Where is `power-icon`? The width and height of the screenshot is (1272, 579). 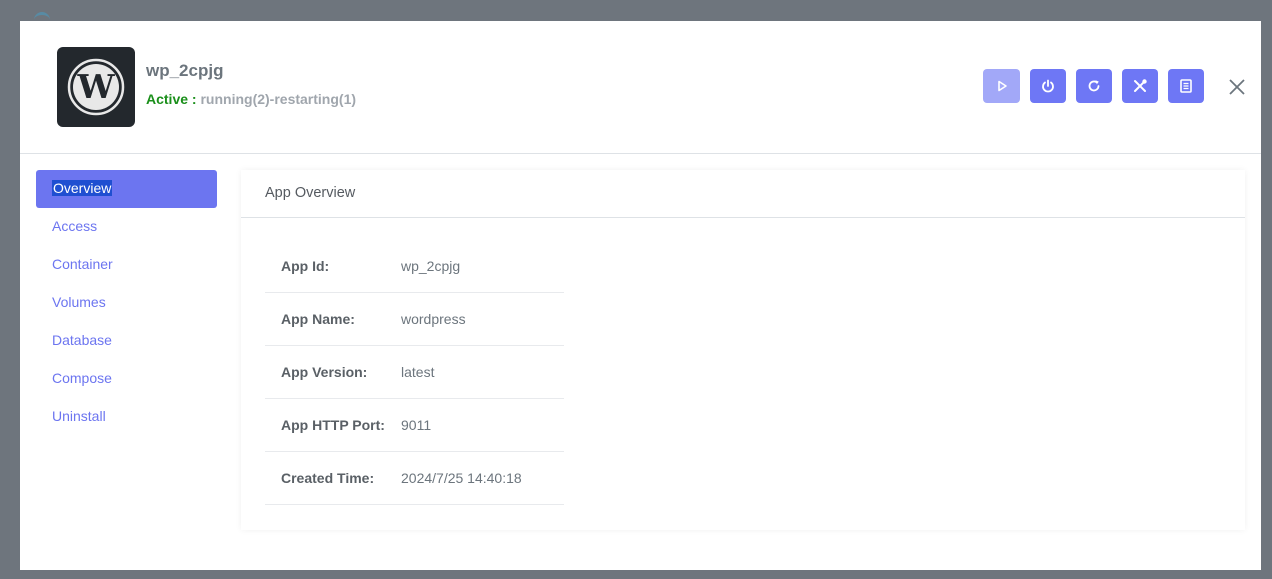
power-icon is located at coordinates (1048, 86).